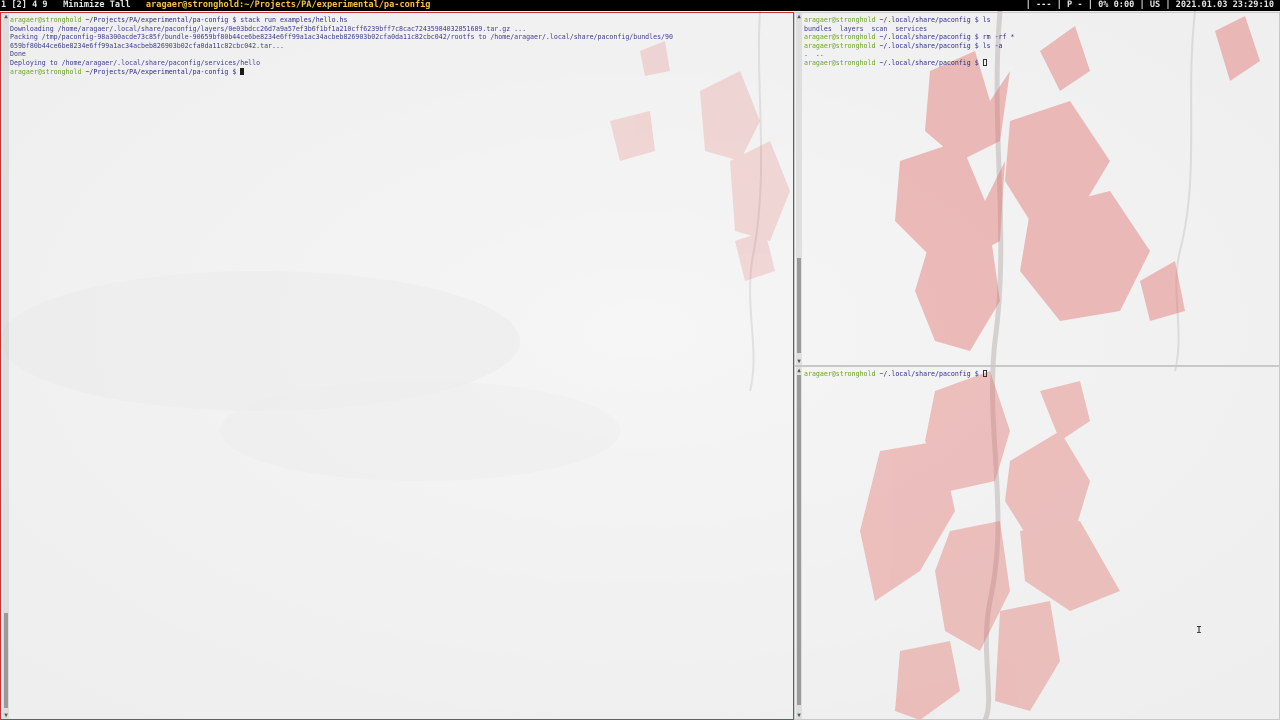 Image resolution: width=1280 pixels, height=720 pixels. I want to click on command-text: ls, so click(986, 20).